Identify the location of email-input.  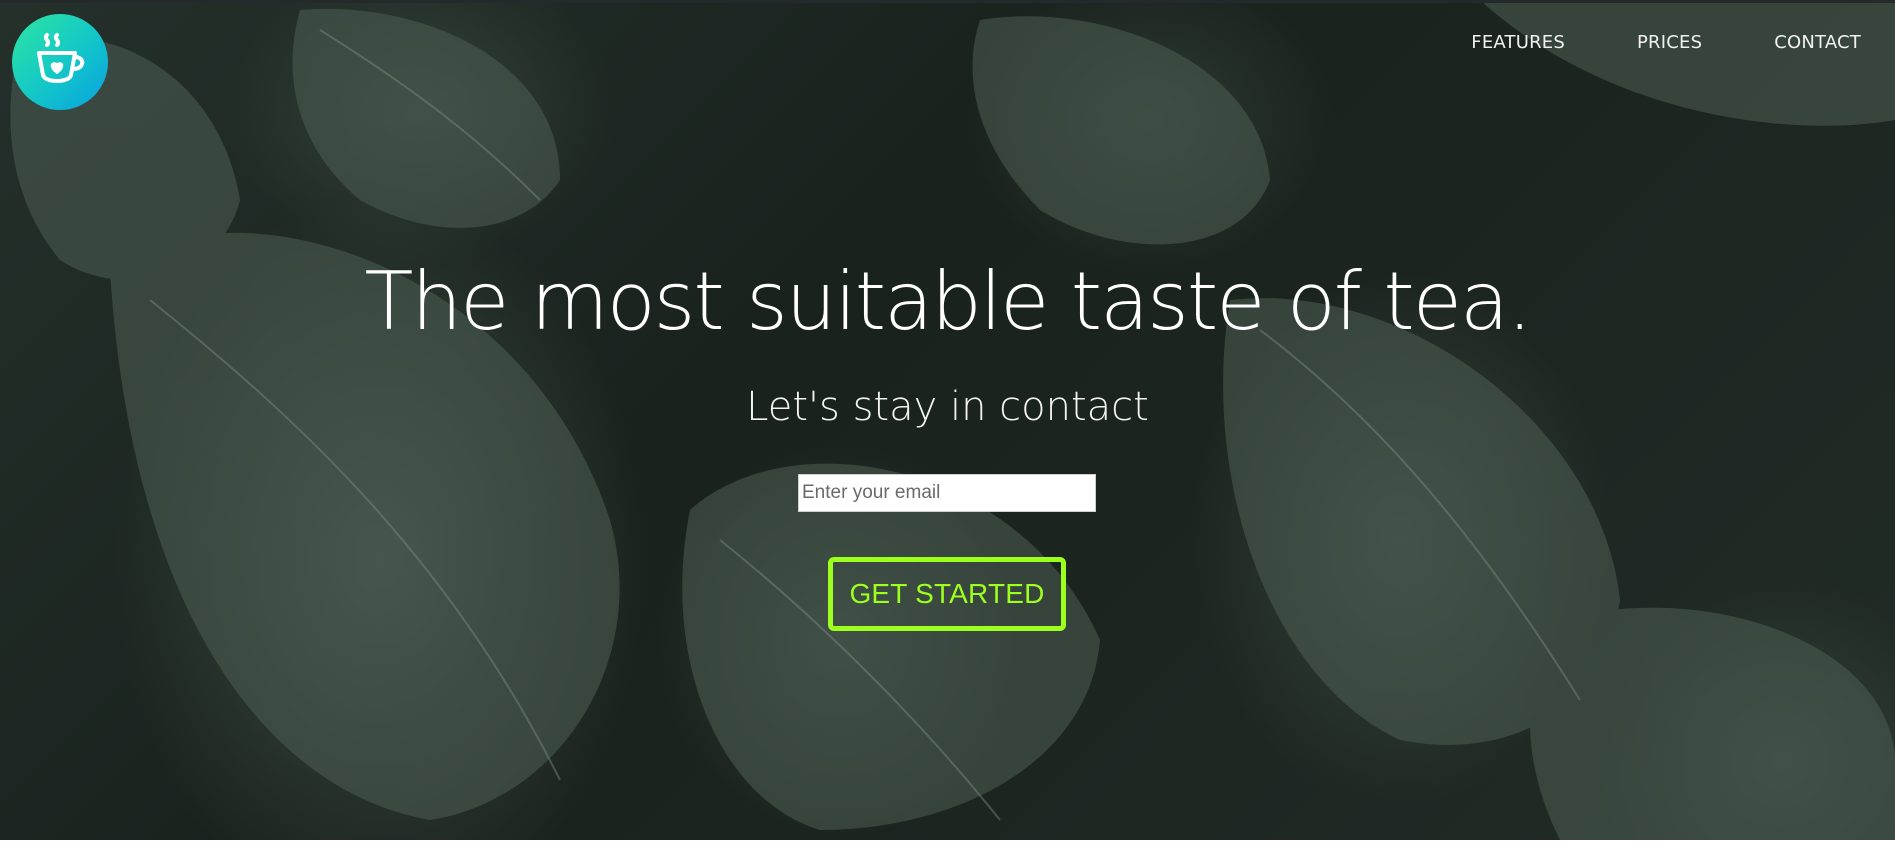
(947, 493).